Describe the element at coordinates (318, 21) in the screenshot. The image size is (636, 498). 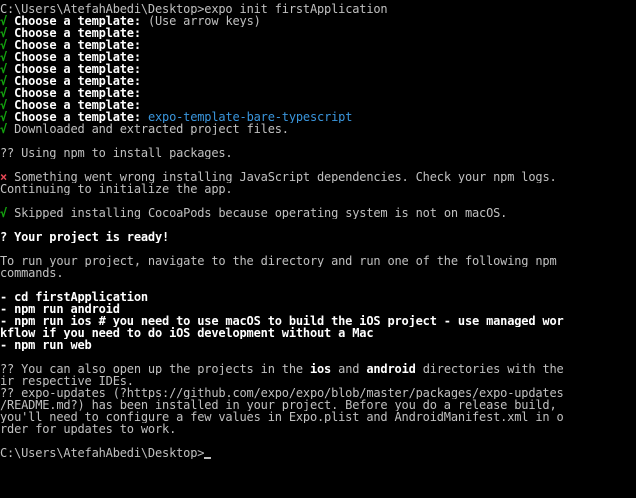
I see `template-prompt-line: √ Choose a template: (Use arrow keys)` at that location.